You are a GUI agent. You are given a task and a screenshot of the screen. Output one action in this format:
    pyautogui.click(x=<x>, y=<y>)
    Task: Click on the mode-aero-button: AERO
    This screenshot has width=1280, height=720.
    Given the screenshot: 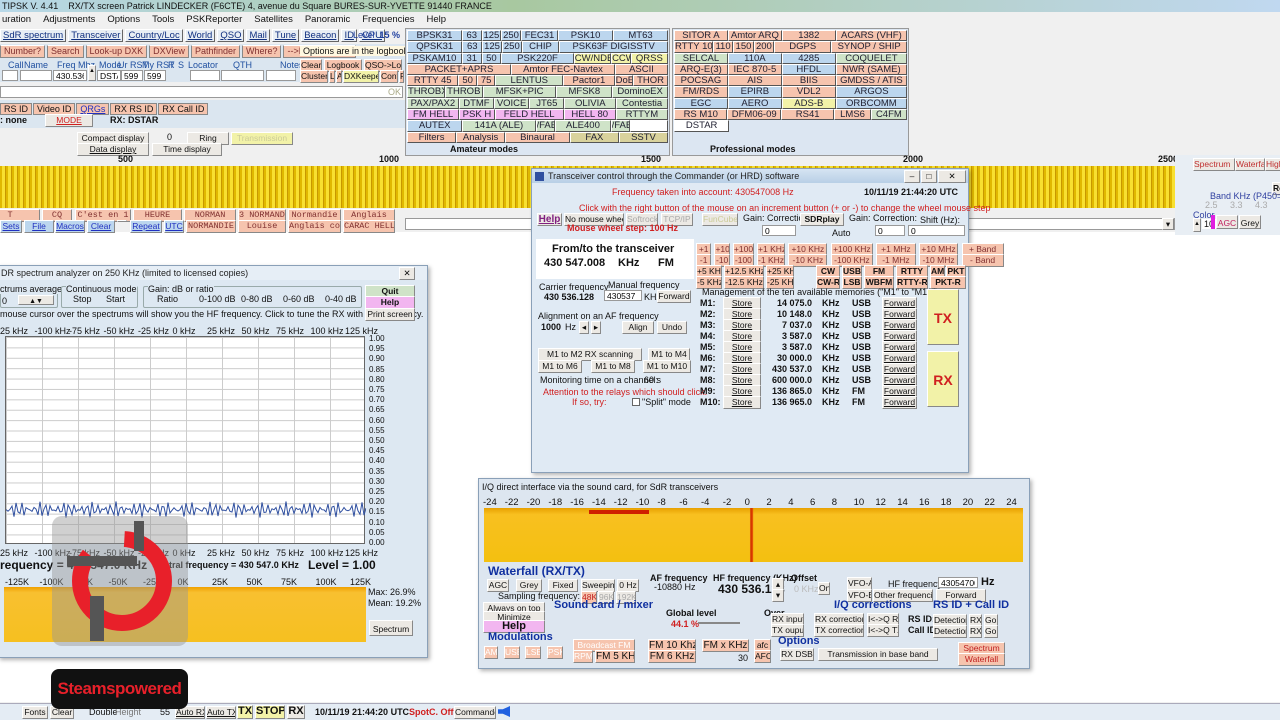 What is the action you would take?
    pyautogui.click(x=754, y=103)
    